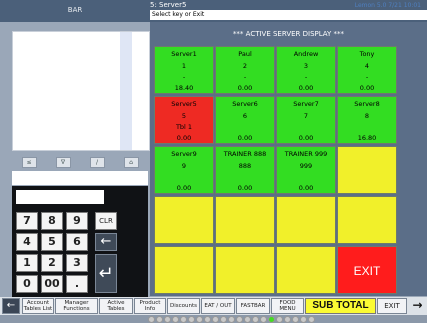 The image size is (427, 323). I want to click on food-menu-button: FOOD MENU, so click(287, 306).